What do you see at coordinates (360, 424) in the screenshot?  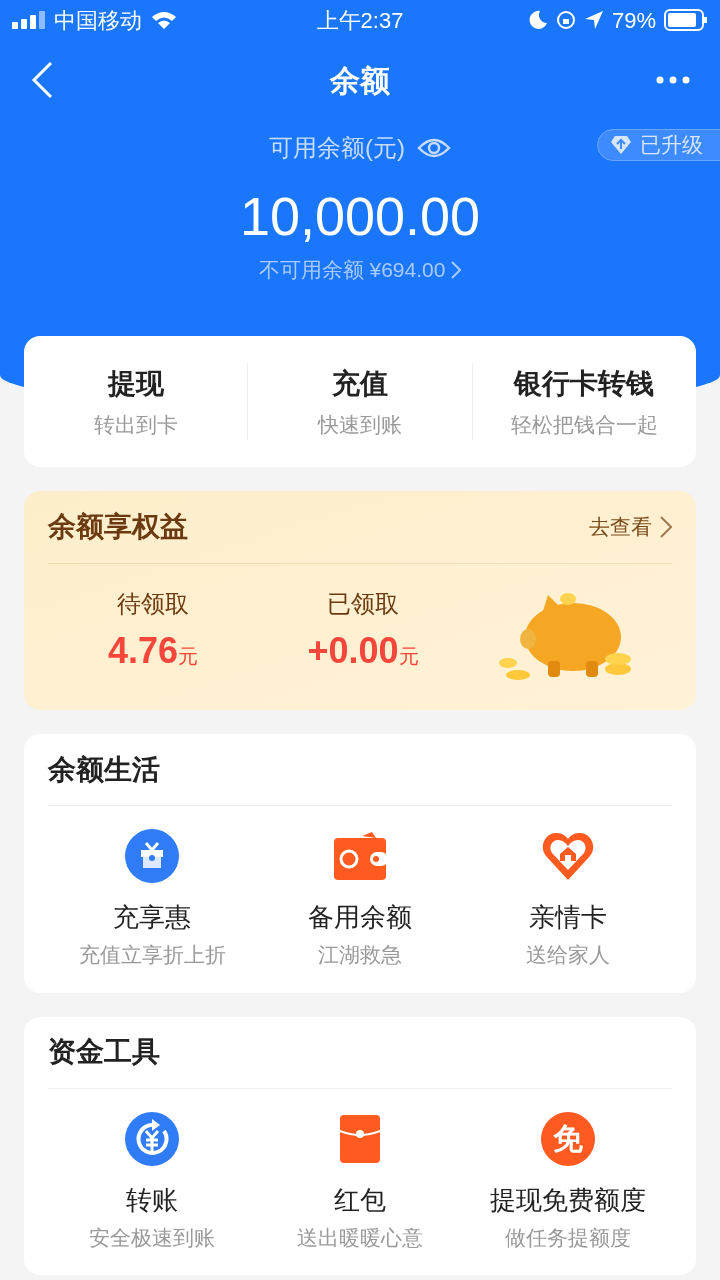 I see `action-subtitle: 快速到账` at bounding box center [360, 424].